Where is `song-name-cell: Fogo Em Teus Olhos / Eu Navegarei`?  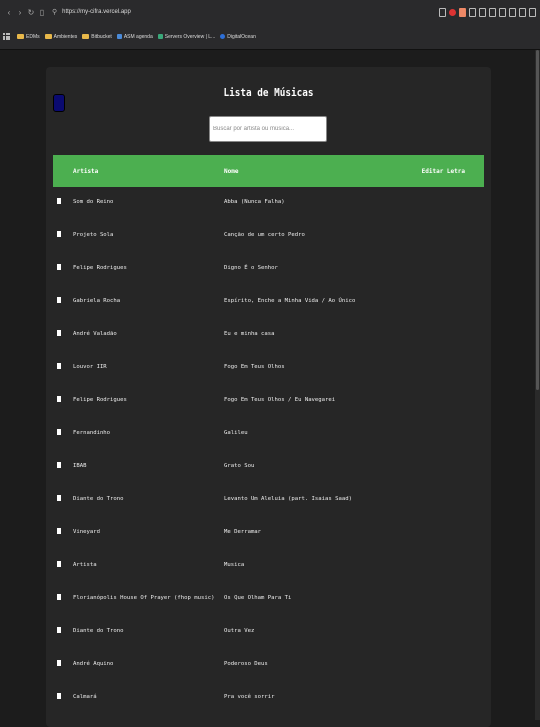 song-name-cell: Fogo Em Teus Olhos / Eu Navegarei is located at coordinates (279, 400).